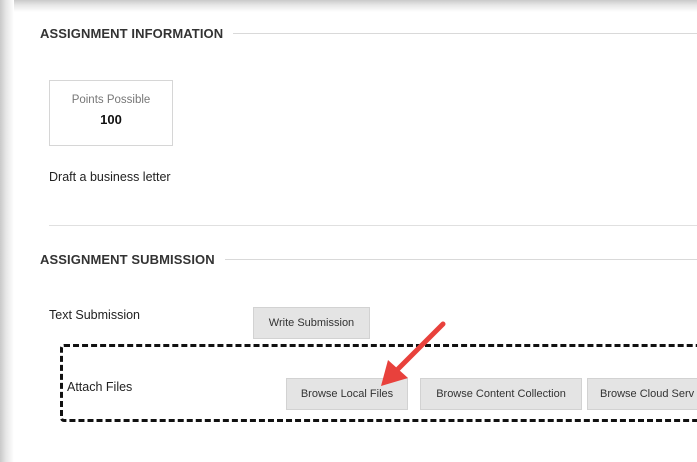 This screenshot has height=462, width=697. What do you see at coordinates (111, 119) in the screenshot?
I see `points-possible-value: 100` at bounding box center [111, 119].